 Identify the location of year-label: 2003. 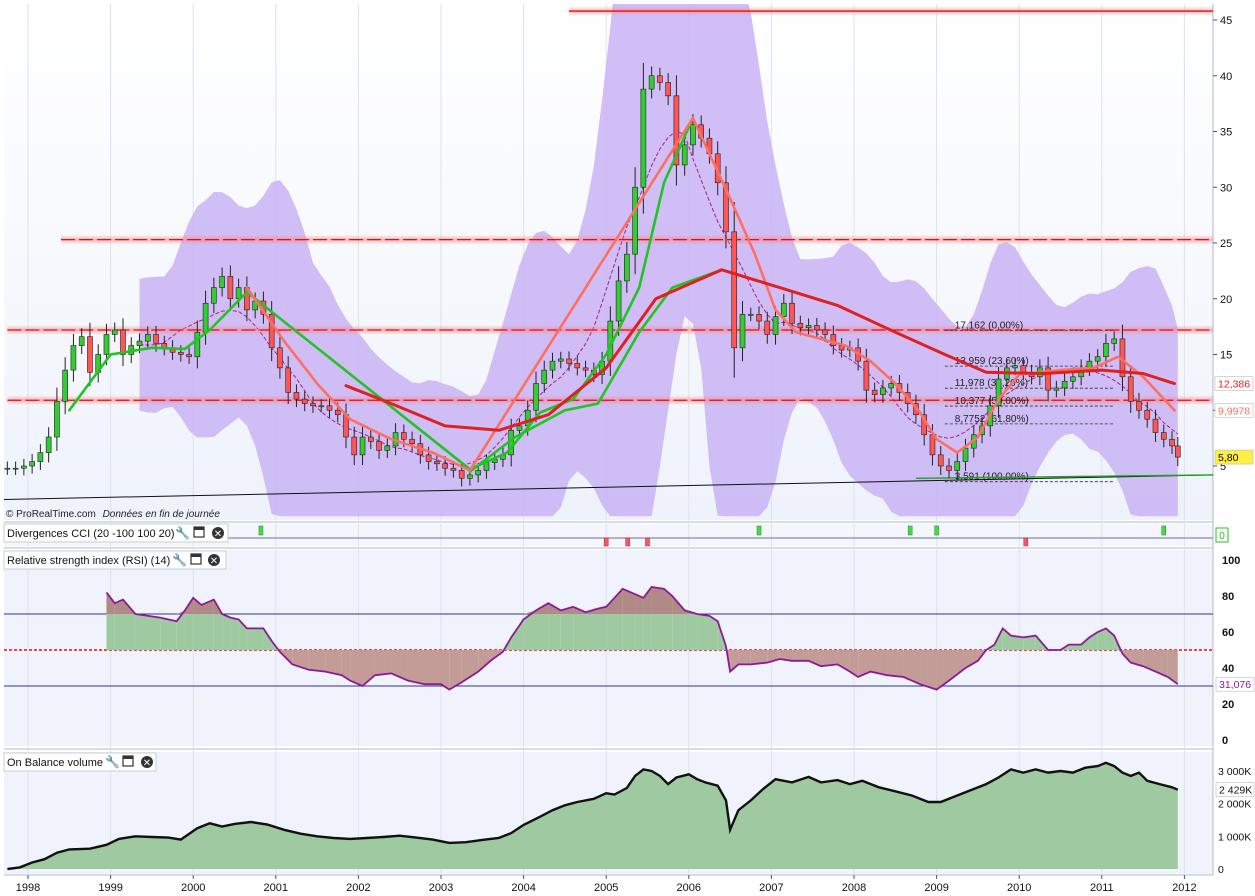
(441, 888).